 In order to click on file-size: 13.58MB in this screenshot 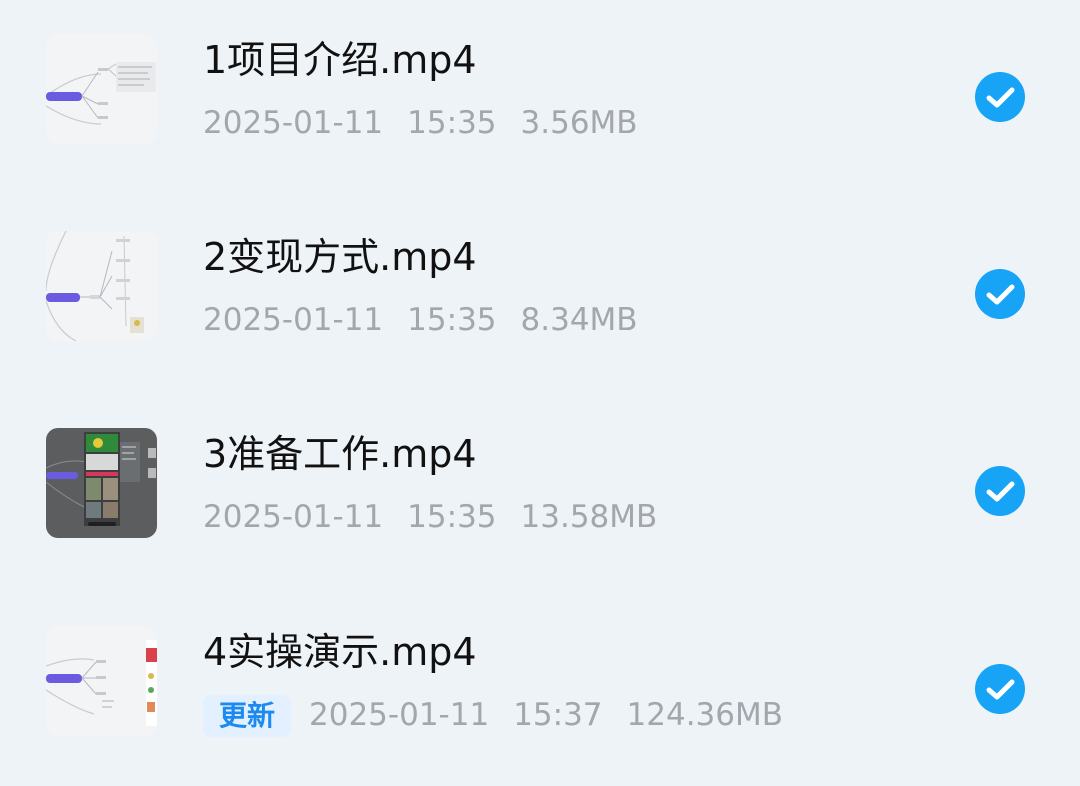, I will do `click(589, 517)`.